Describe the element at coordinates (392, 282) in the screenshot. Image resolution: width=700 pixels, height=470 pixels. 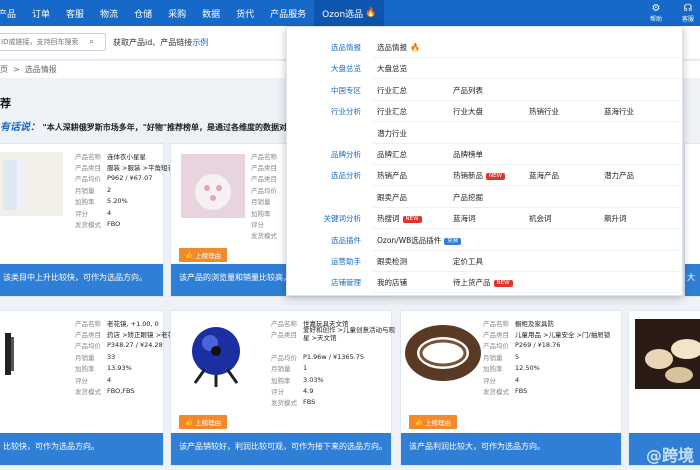
I see `menu-item: 我的店铺` at that location.